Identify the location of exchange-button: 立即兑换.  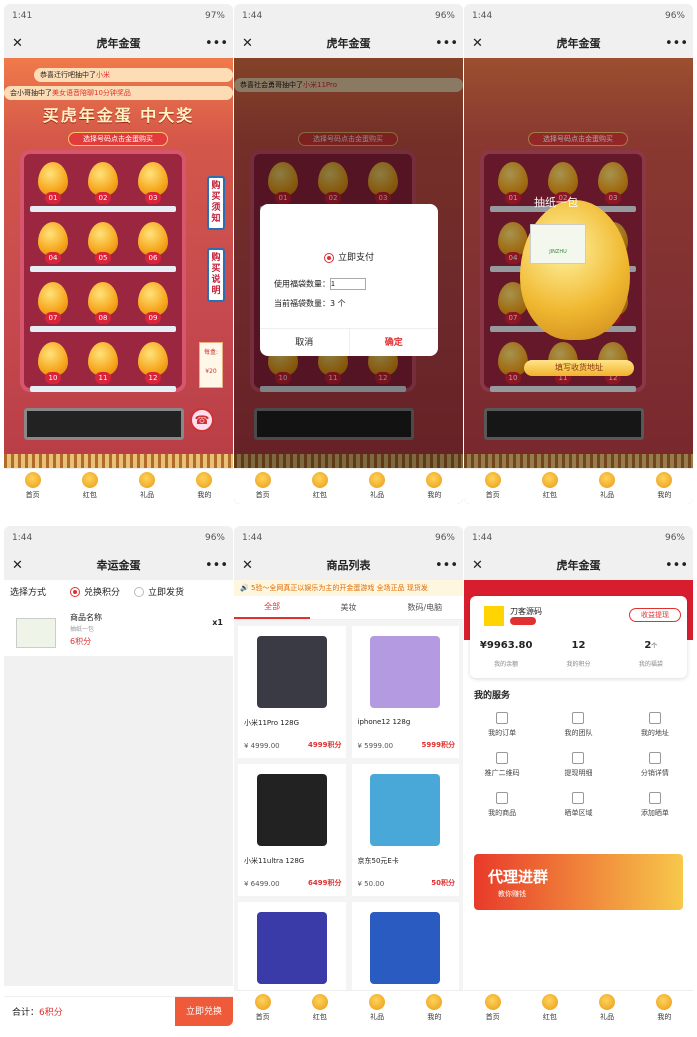
(204, 1011).